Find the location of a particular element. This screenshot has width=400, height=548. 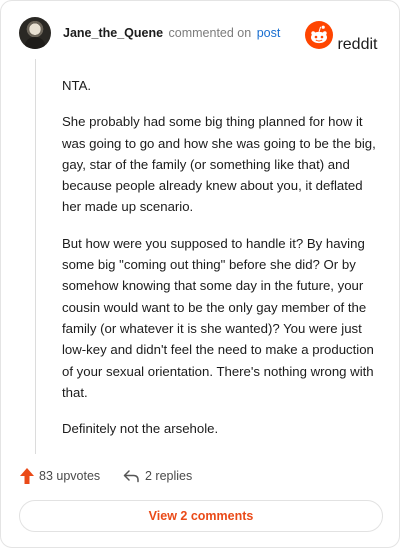

reddit-alien-icon is located at coordinates (319, 35).